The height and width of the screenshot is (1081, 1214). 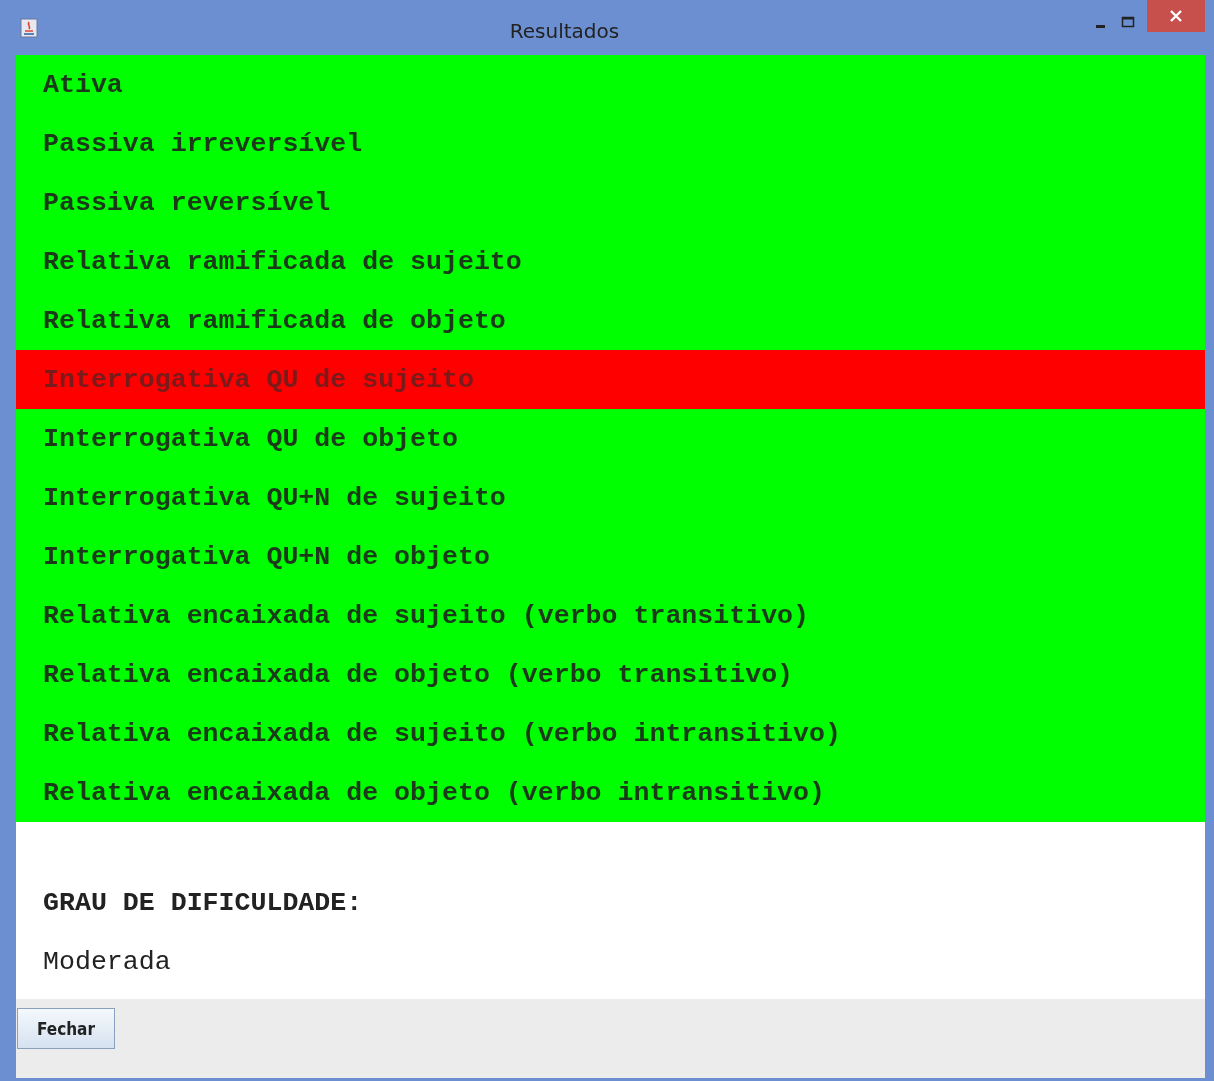 What do you see at coordinates (610, 497) in the screenshot?
I see `result-row: Interrogativa QU+N de sujeito` at bounding box center [610, 497].